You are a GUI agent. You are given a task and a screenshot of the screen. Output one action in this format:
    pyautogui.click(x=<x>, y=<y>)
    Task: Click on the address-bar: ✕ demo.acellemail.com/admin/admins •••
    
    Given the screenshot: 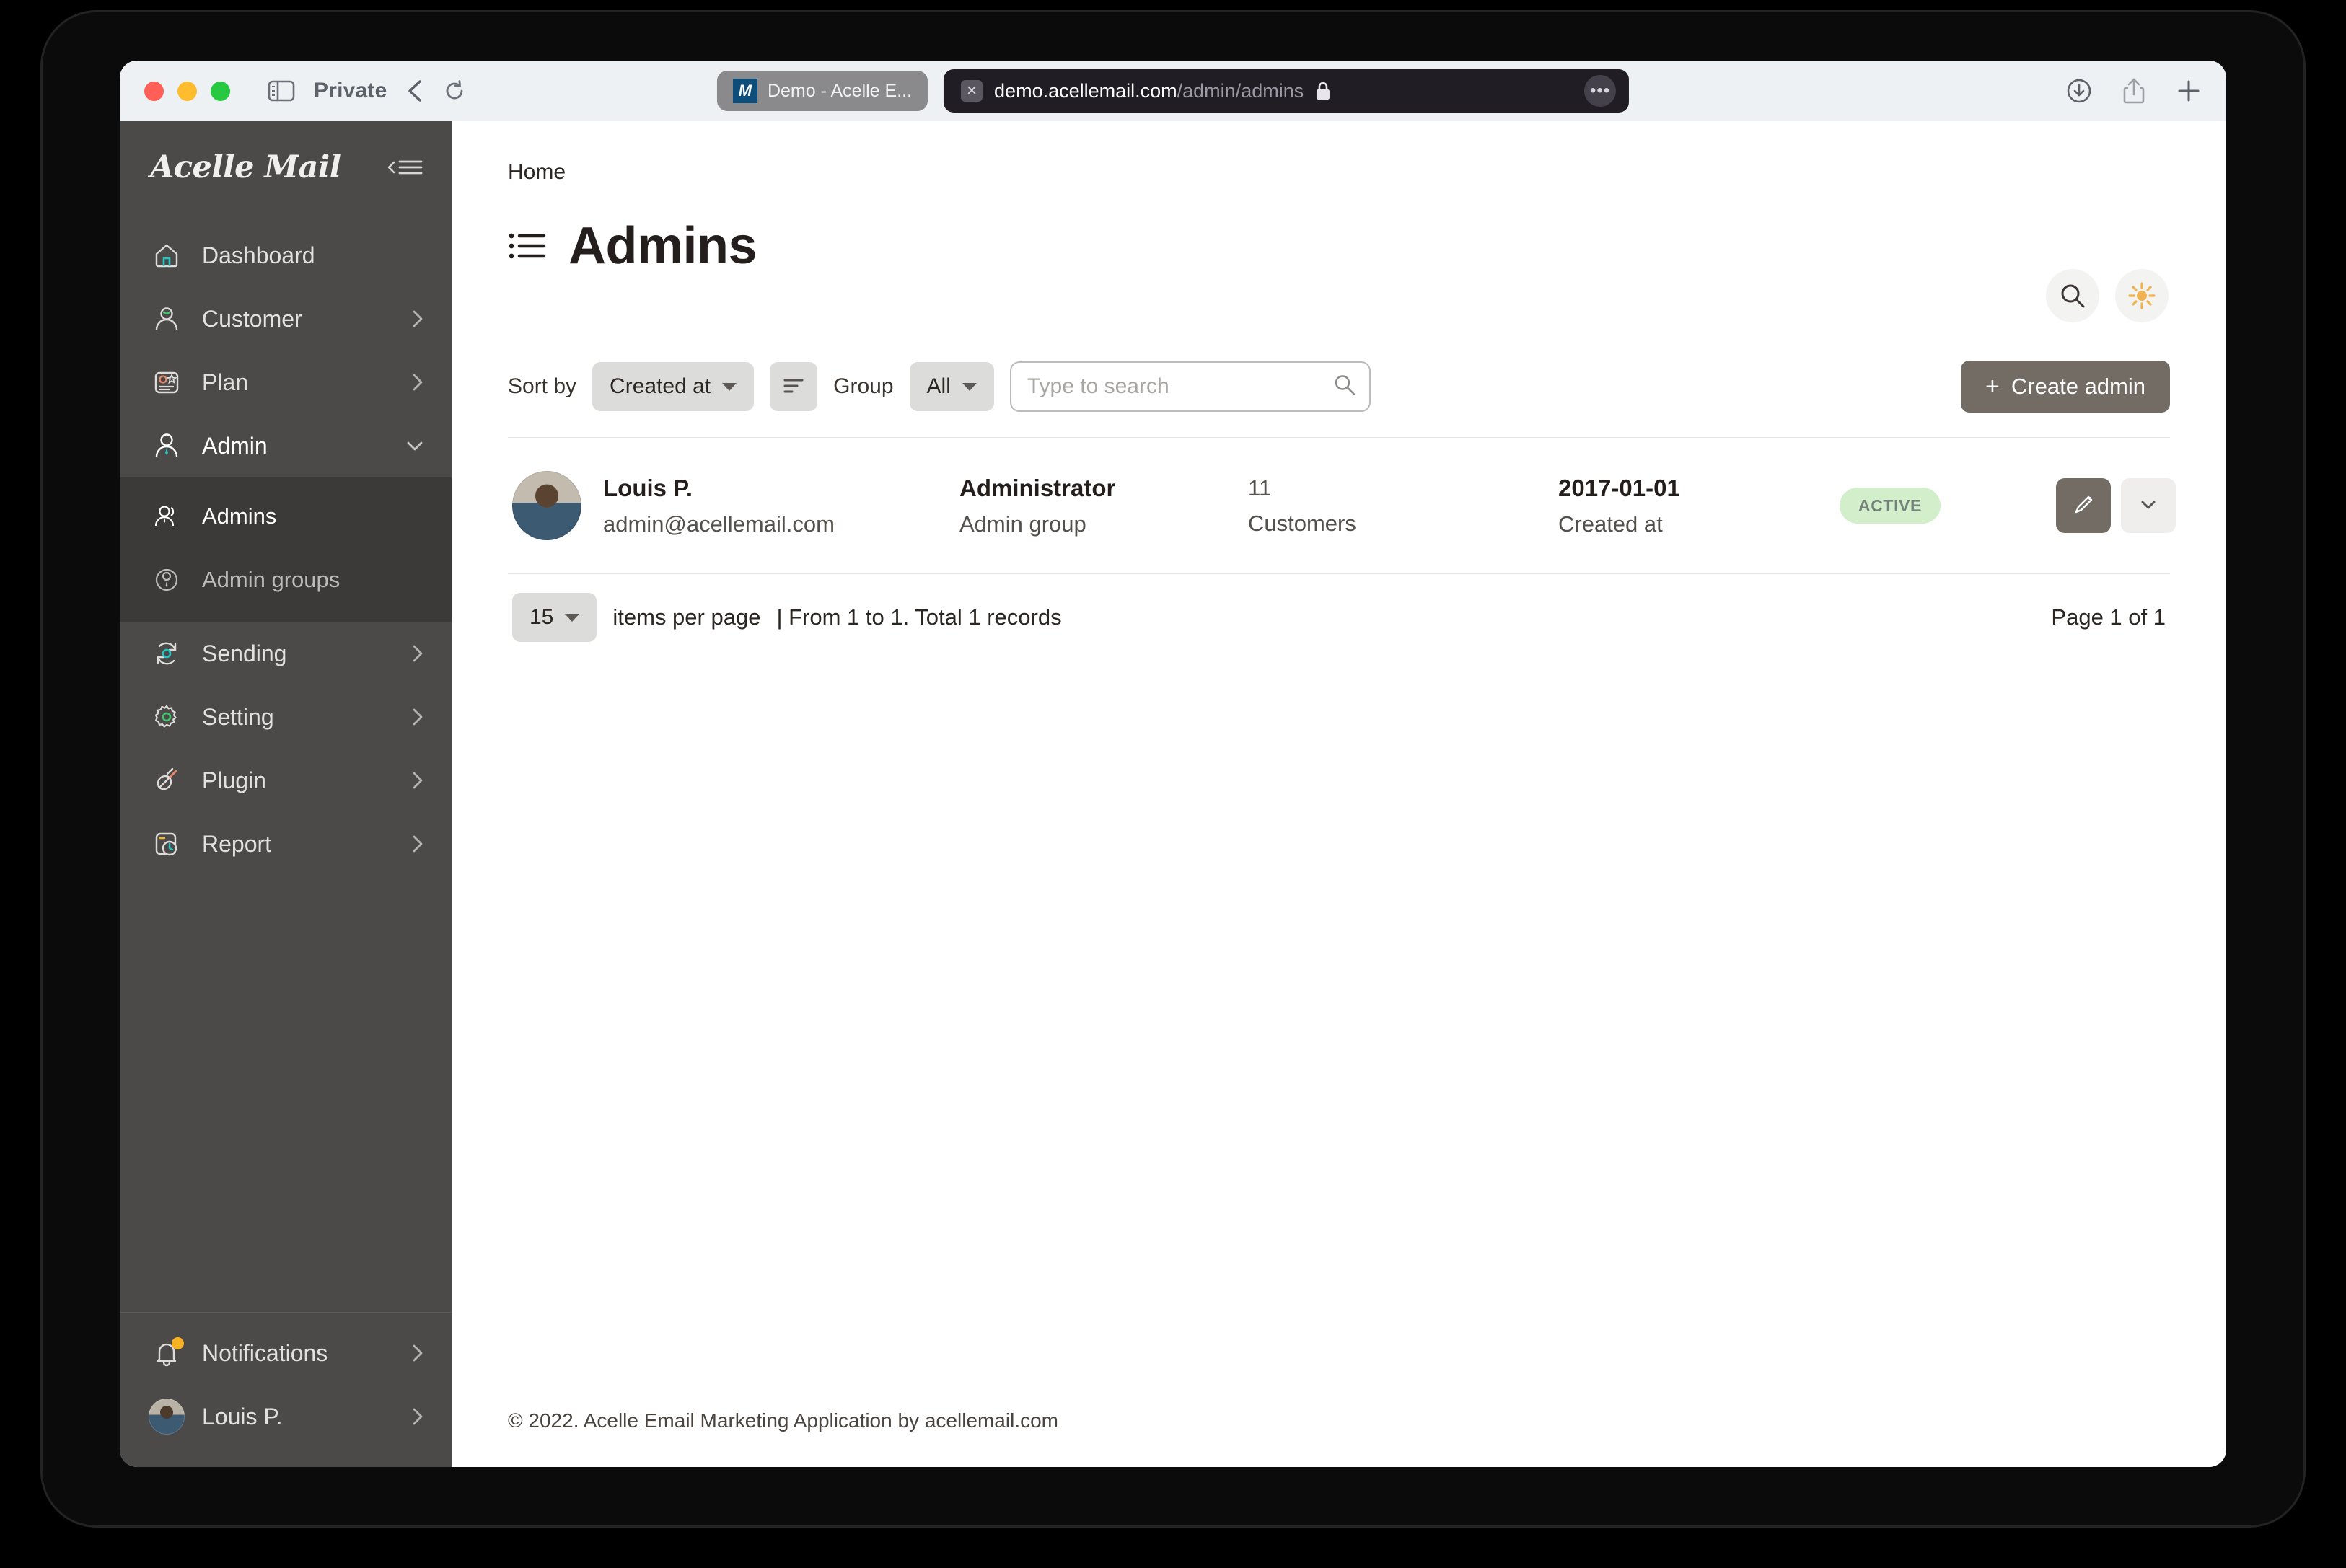 What is the action you would take?
    pyautogui.click(x=1287, y=91)
    